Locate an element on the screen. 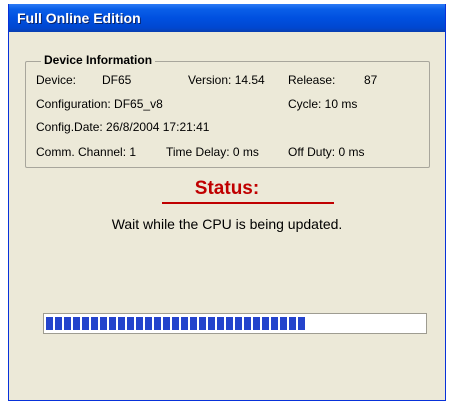 This screenshot has width=456, height=411. status-underline is located at coordinates (248, 203).